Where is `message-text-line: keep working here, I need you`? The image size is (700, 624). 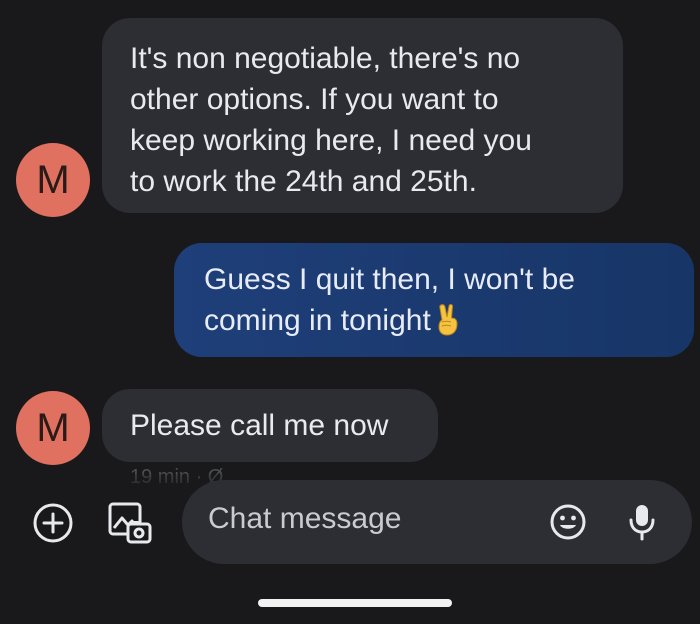 message-text-line: keep working here, I need you is located at coordinates (331, 140).